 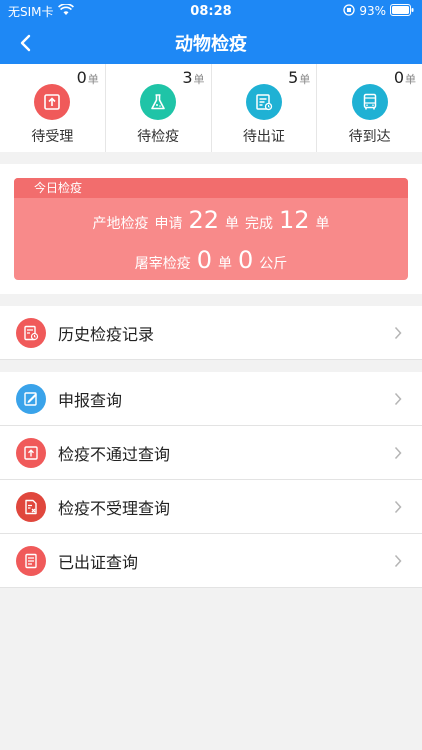 I want to click on menu-label: 检疫不通过查询, so click(x=114, y=454).